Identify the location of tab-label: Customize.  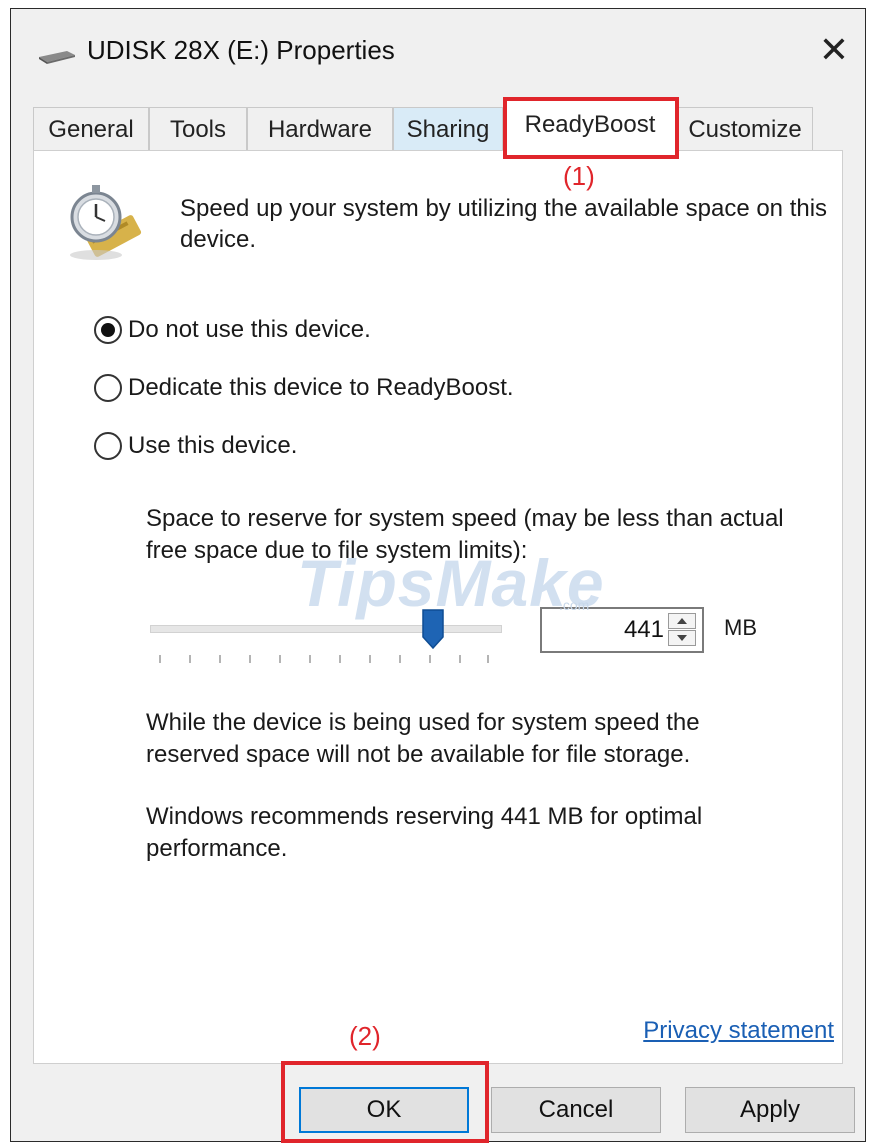
(745, 129).